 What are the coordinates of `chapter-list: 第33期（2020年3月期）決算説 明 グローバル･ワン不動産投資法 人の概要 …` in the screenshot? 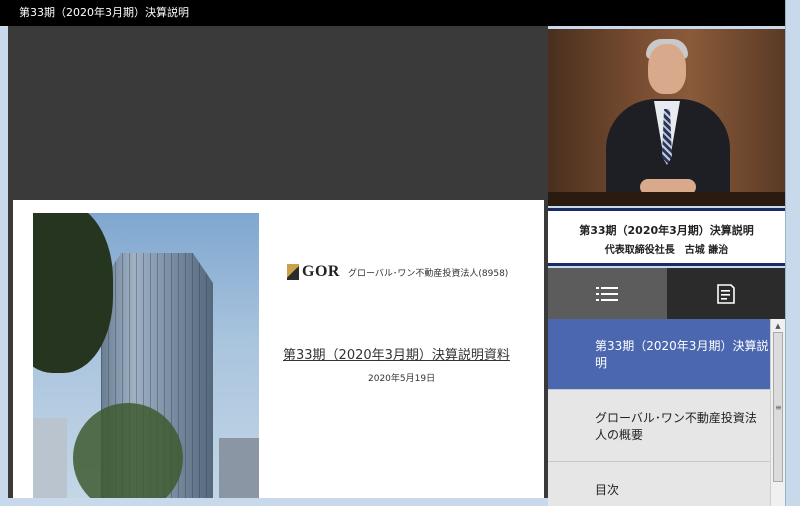 It's located at (666, 412).